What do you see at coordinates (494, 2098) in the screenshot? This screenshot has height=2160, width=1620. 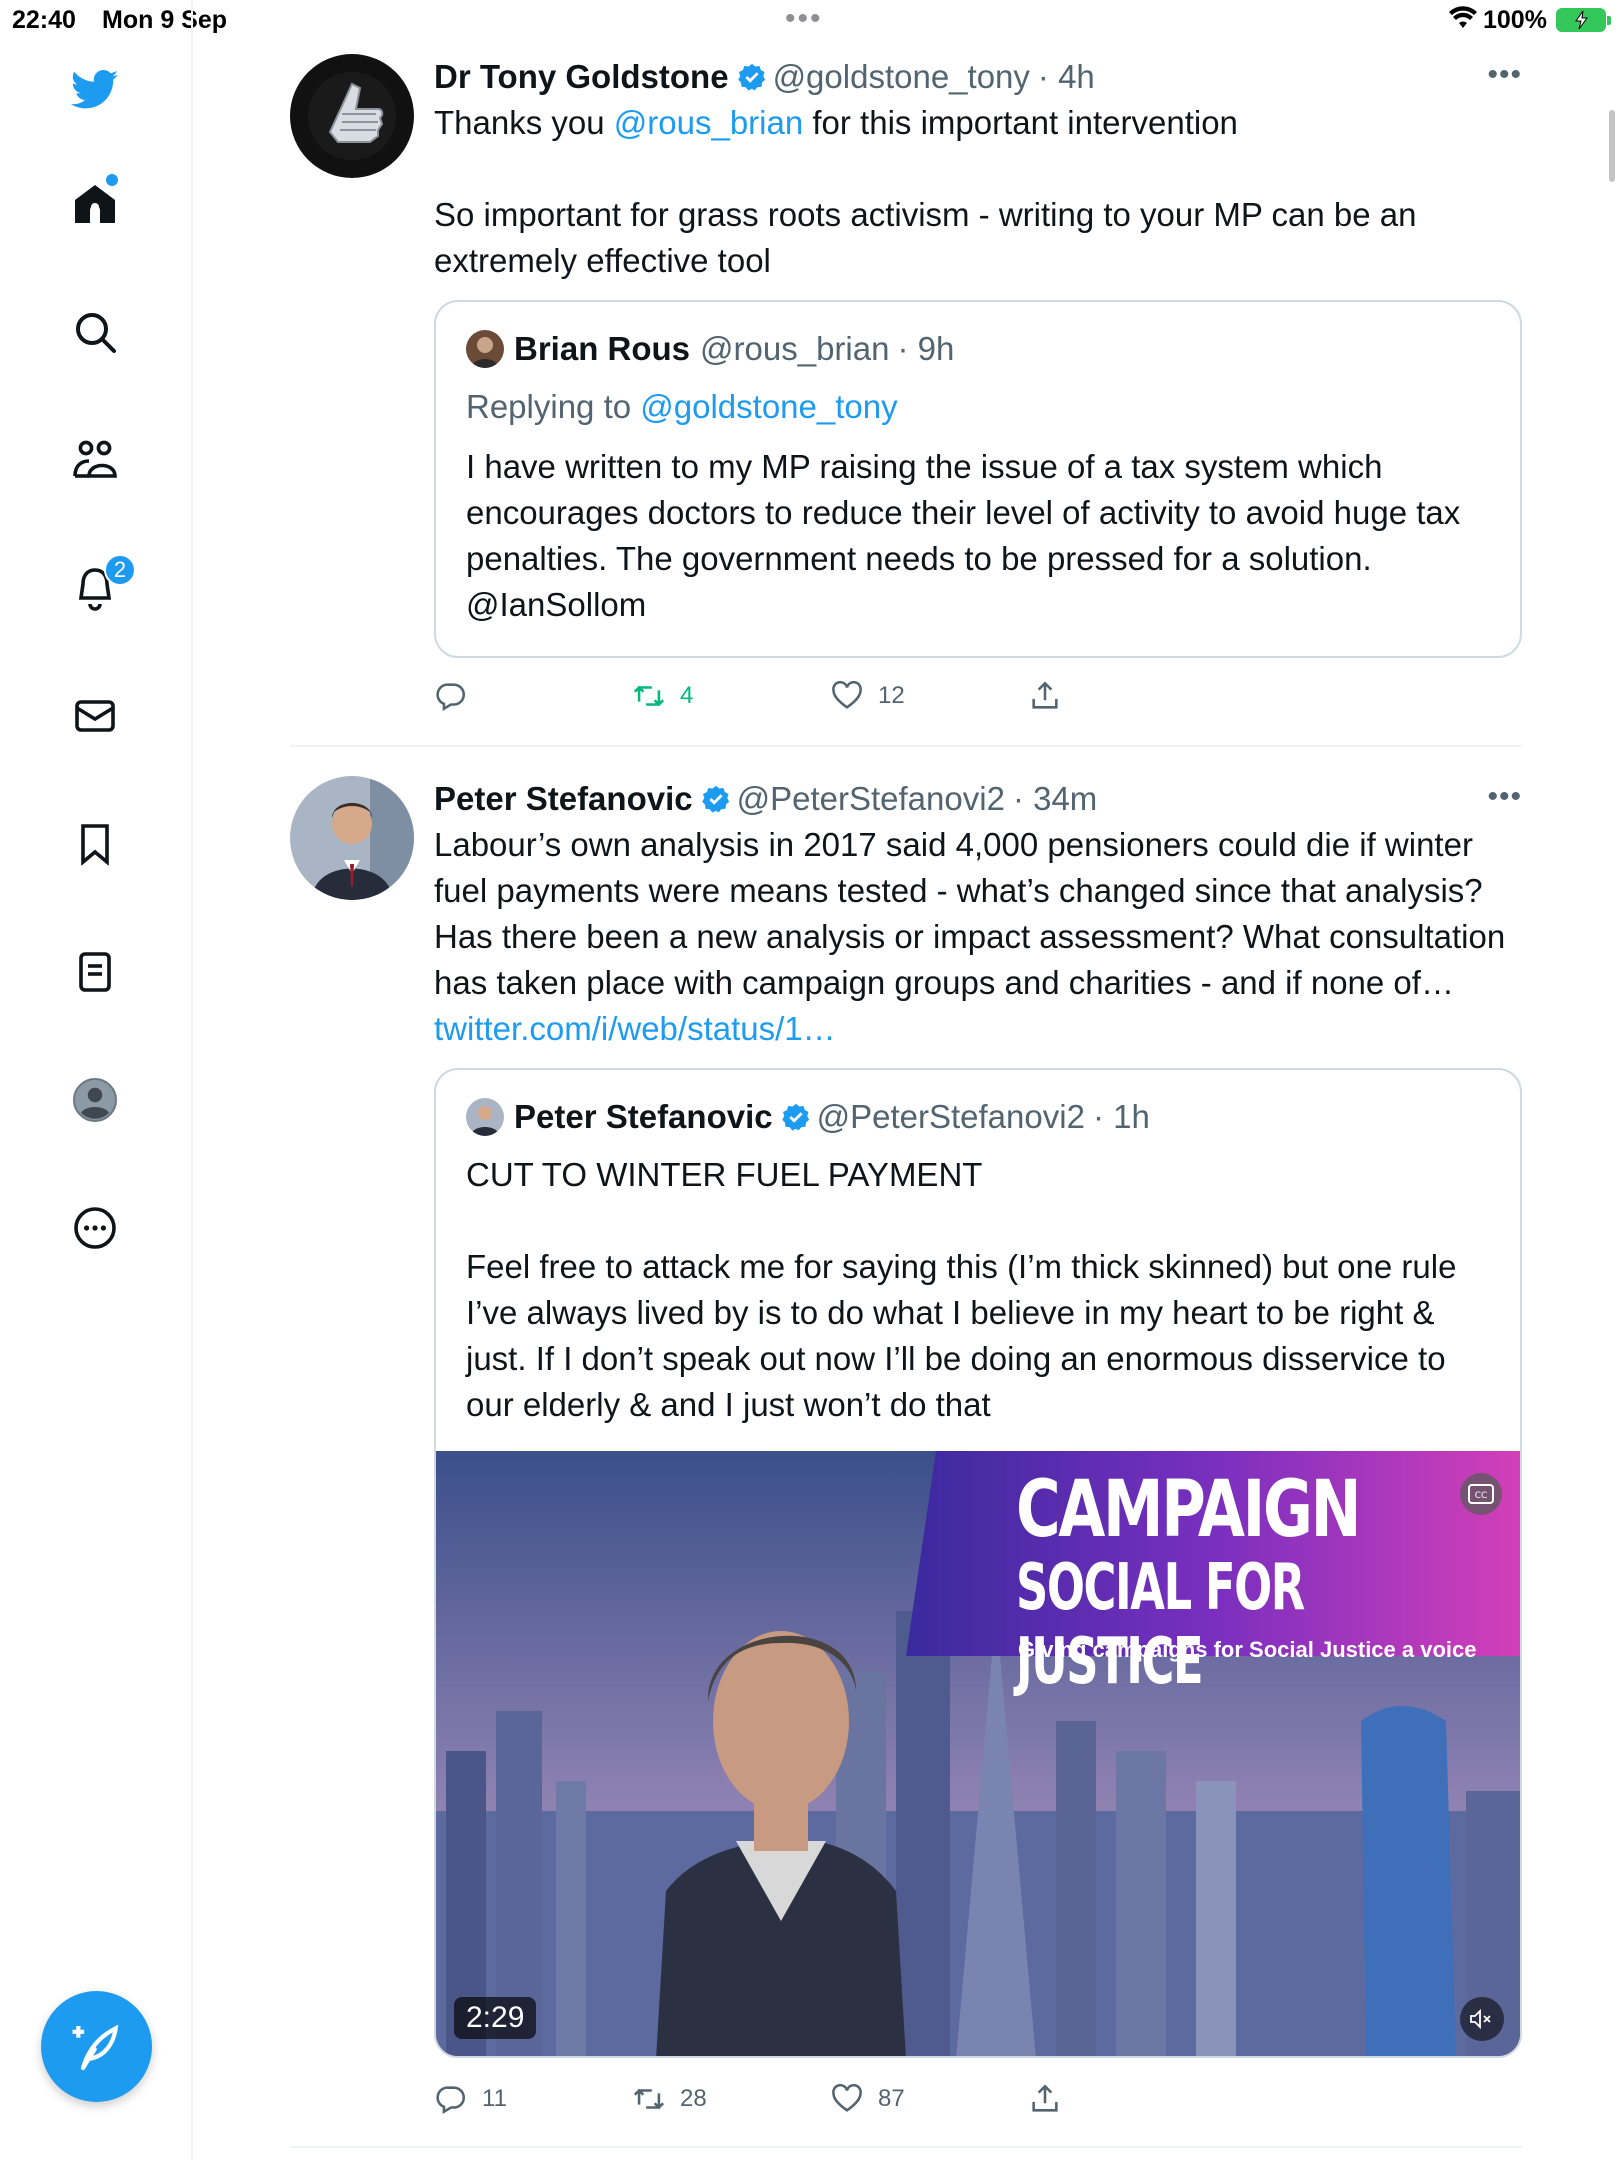 I see `reply-count: 11` at bounding box center [494, 2098].